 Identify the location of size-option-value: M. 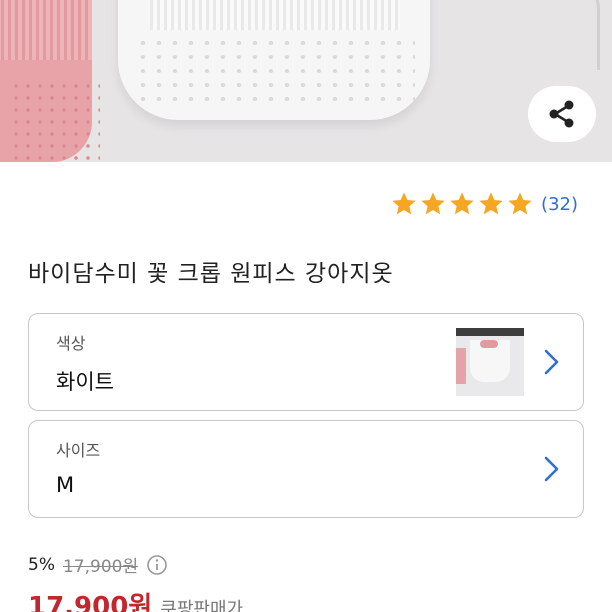
(65, 485).